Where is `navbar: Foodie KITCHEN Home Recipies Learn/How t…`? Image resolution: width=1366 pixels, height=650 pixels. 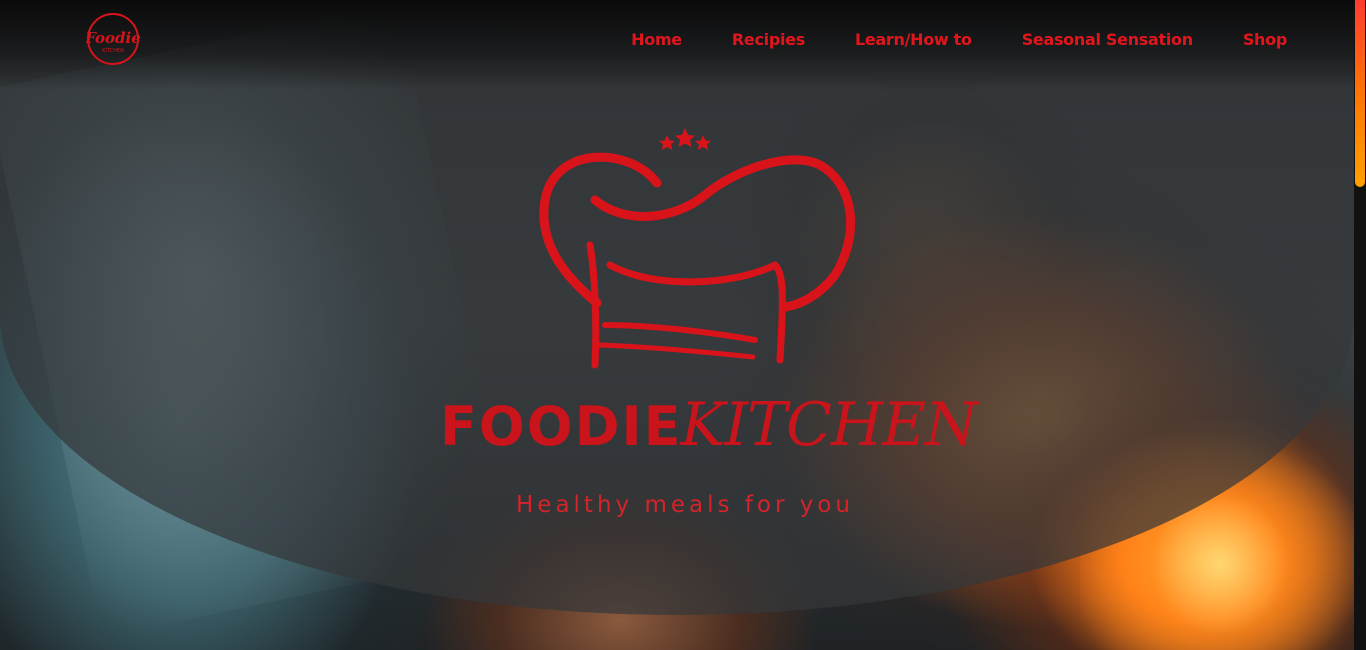 navbar: Foodie KITCHEN Home Recipies Learn/How t… is located at coordinates (677, 41).